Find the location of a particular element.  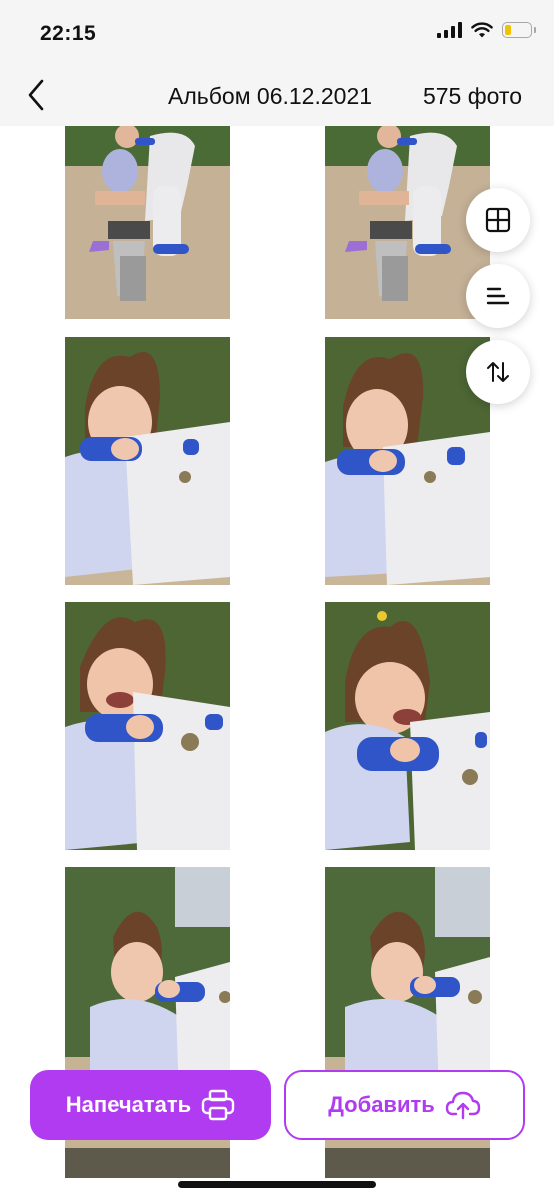

home-indicator is located at coordinates (277, 1184).